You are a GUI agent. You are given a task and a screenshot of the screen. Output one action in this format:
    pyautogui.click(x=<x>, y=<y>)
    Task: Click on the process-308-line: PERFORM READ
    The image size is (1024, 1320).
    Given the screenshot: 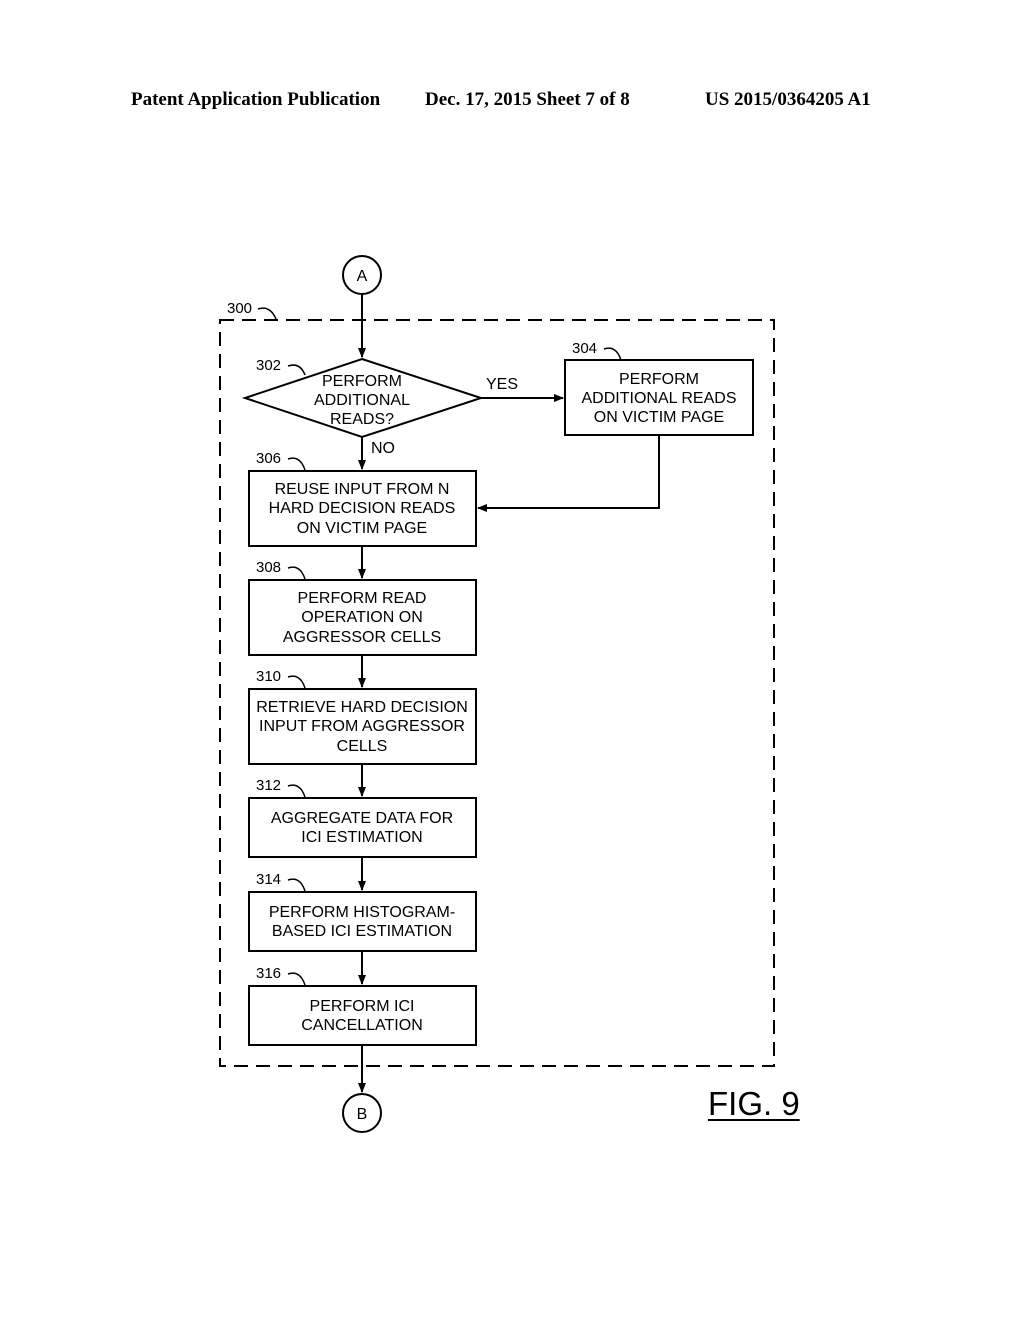 What is the action you would take?
    pyautogui.click(x=362, y=598)
    